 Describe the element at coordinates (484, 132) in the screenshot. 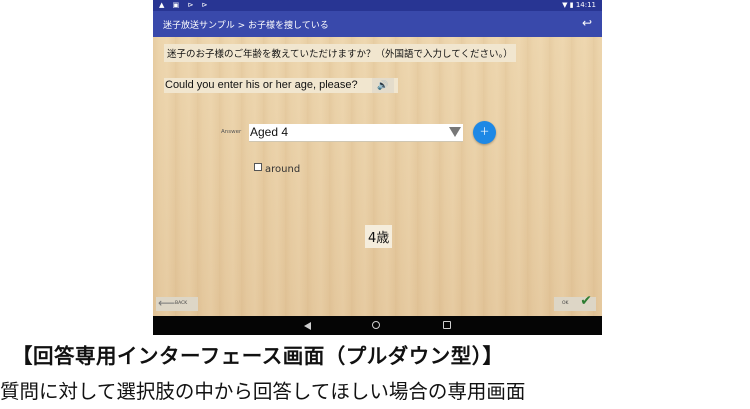

I see `add-button: ＋` at that location.